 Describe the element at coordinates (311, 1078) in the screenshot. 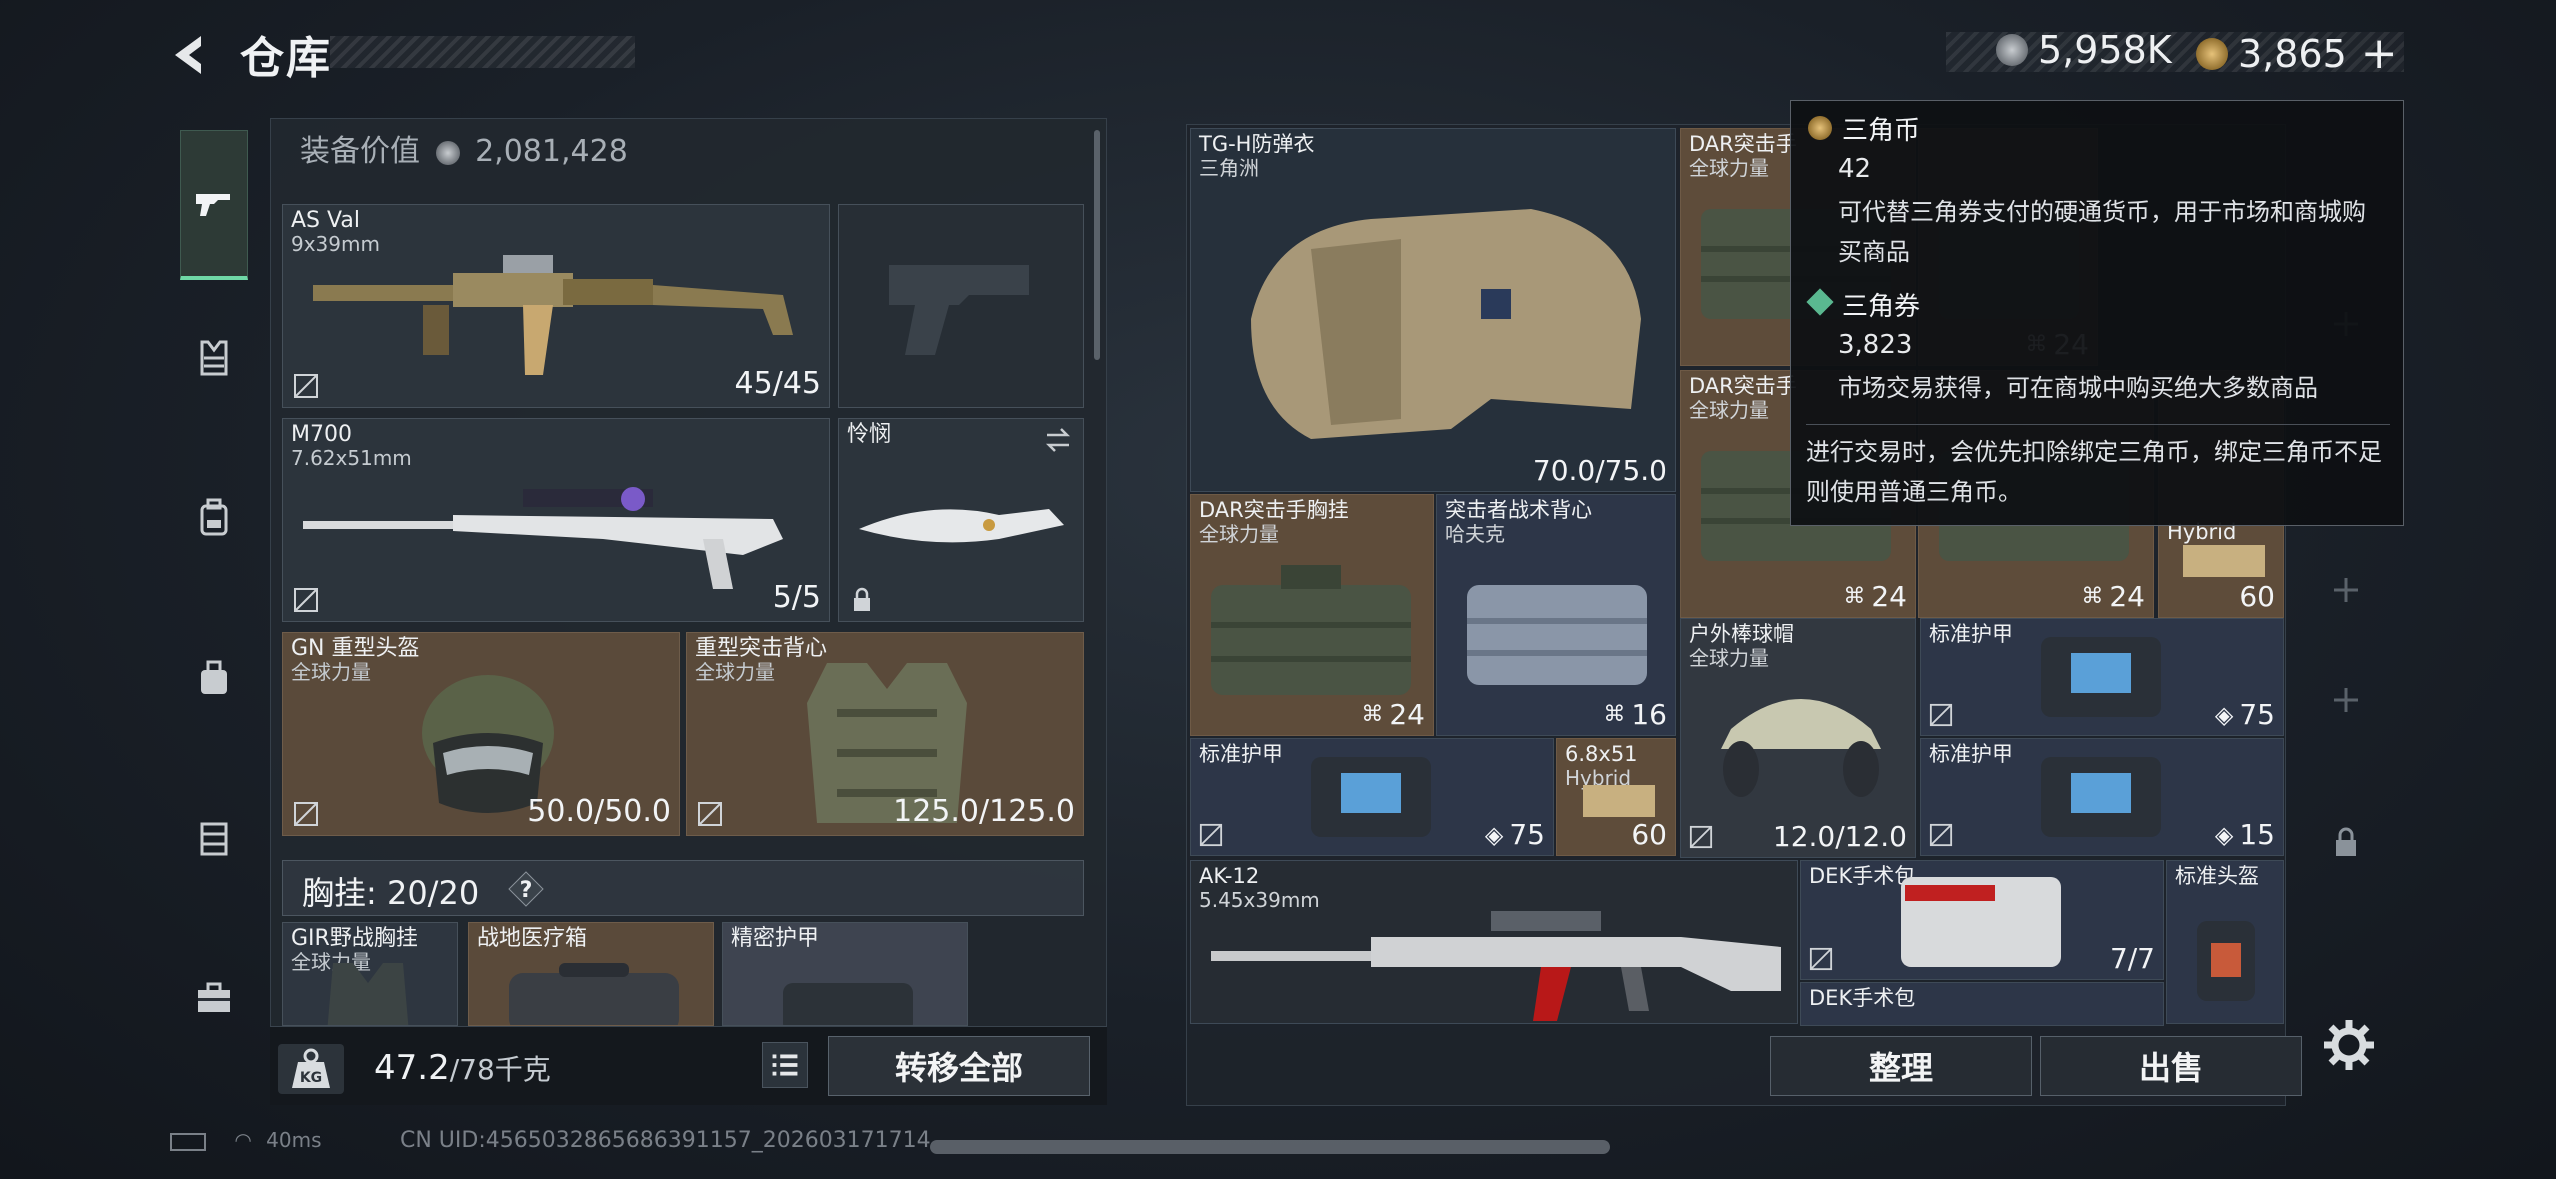

I see `svg-text: KG` at that location.